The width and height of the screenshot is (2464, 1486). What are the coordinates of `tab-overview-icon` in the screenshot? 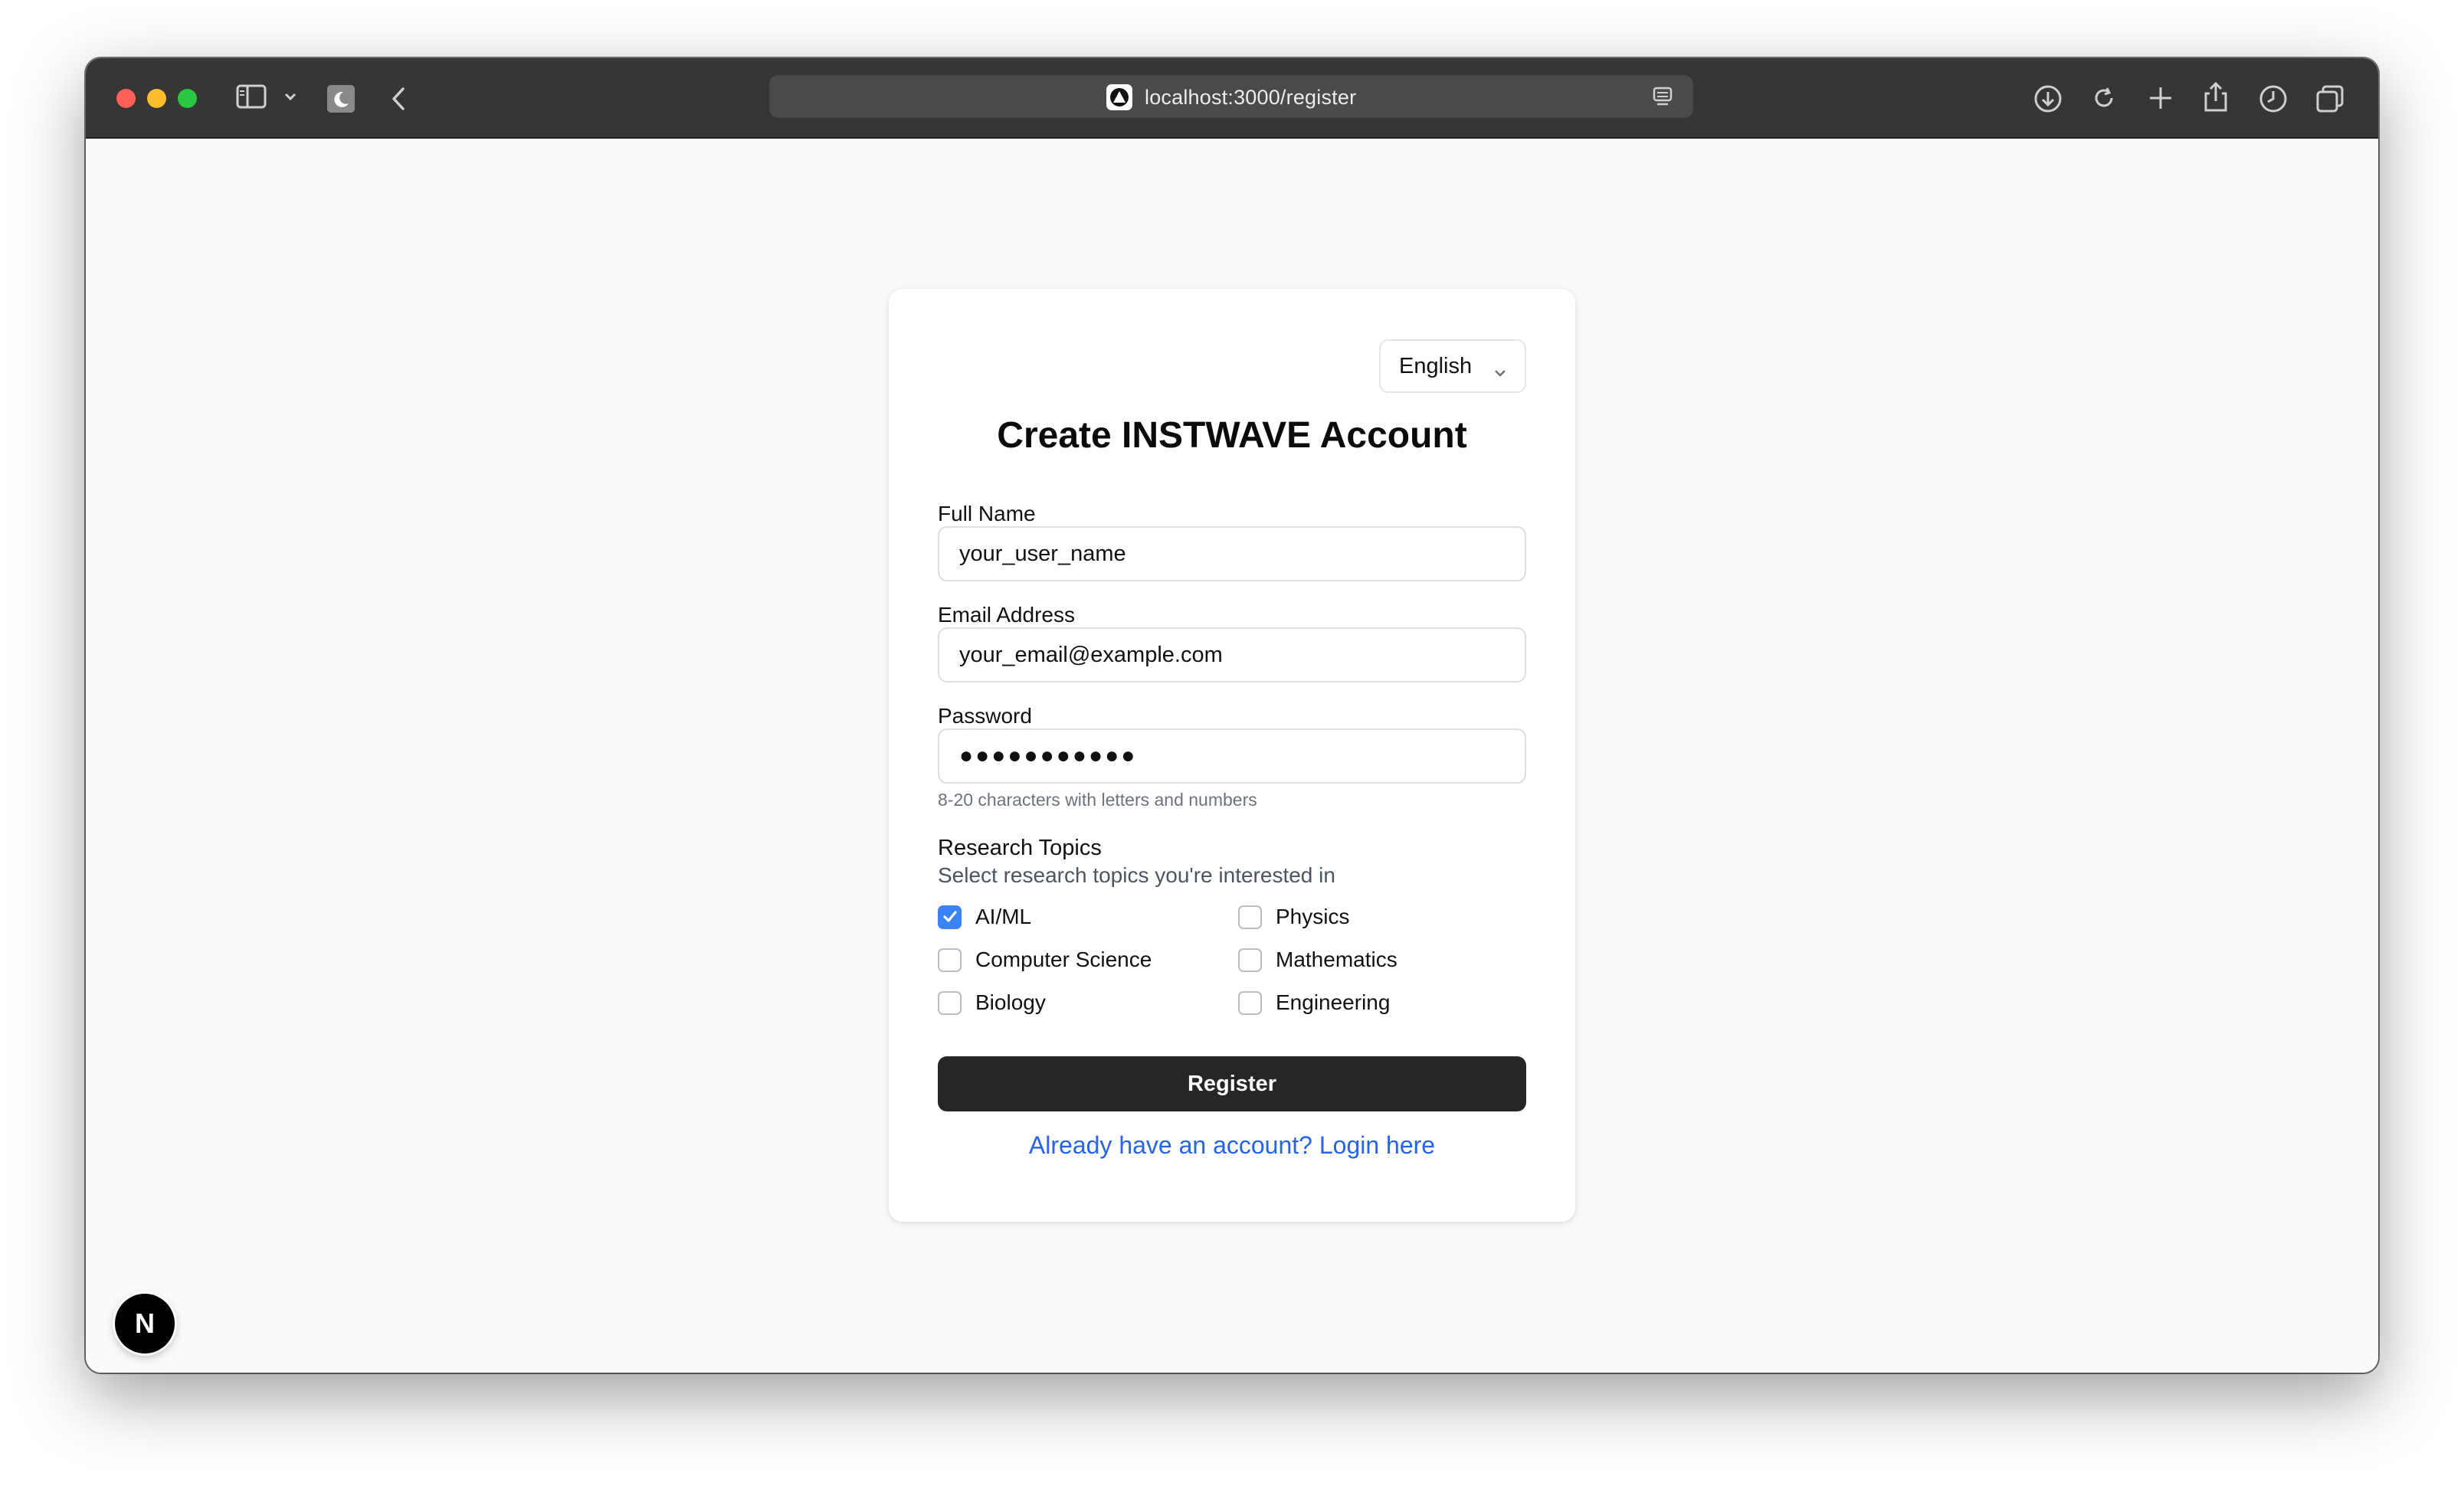 It's located at (2329, 98).